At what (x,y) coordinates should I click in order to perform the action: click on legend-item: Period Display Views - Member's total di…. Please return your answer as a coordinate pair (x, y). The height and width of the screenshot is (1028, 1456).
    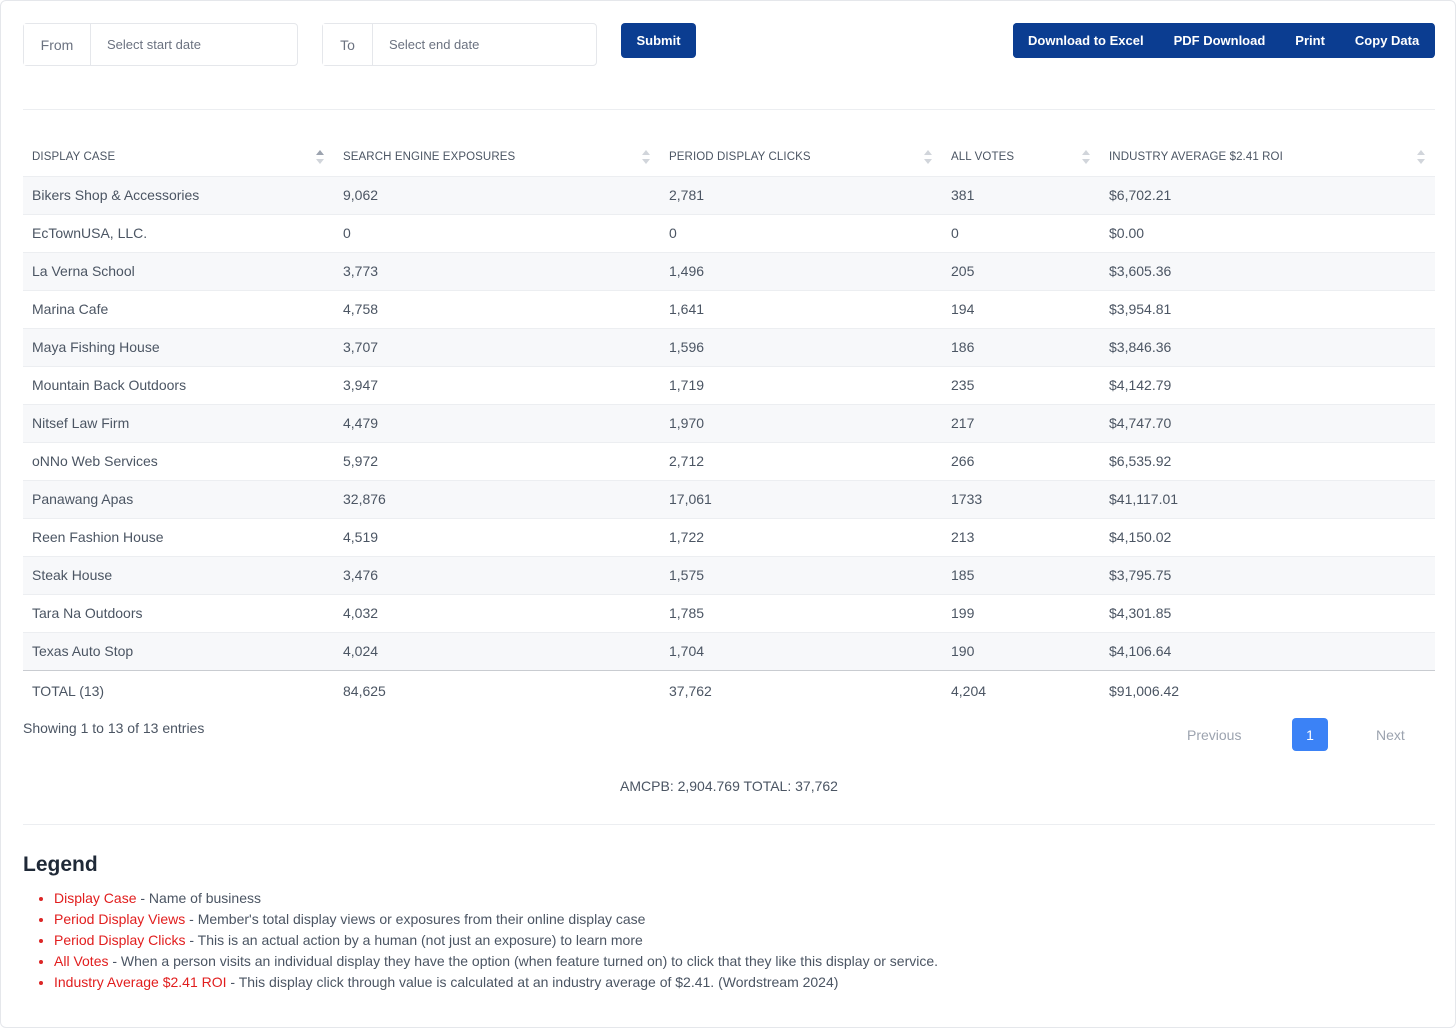
    Looking at the image, I should click on (496, 919).